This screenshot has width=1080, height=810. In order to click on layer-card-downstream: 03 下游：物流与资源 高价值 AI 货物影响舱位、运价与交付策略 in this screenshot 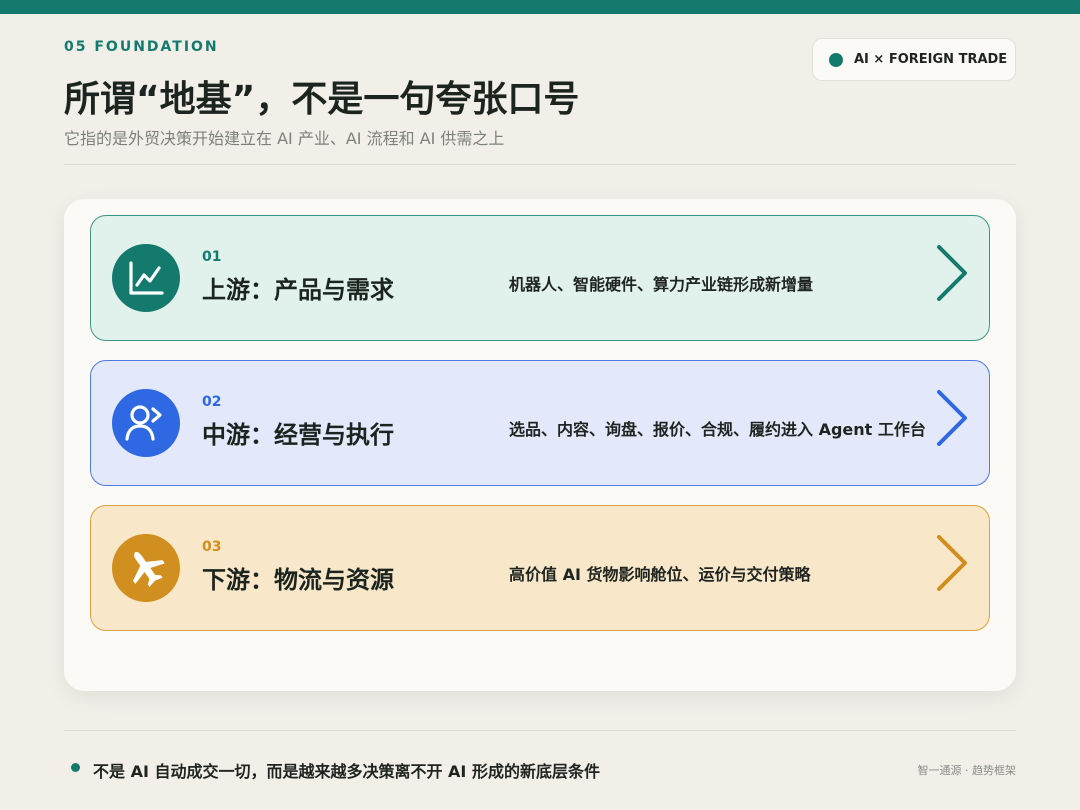, I will do `click(540, 568)`.